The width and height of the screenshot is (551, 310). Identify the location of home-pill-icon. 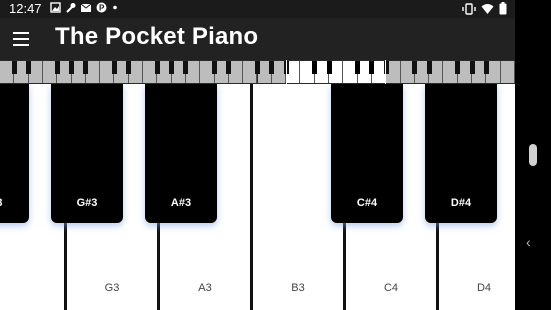
(533, 155).